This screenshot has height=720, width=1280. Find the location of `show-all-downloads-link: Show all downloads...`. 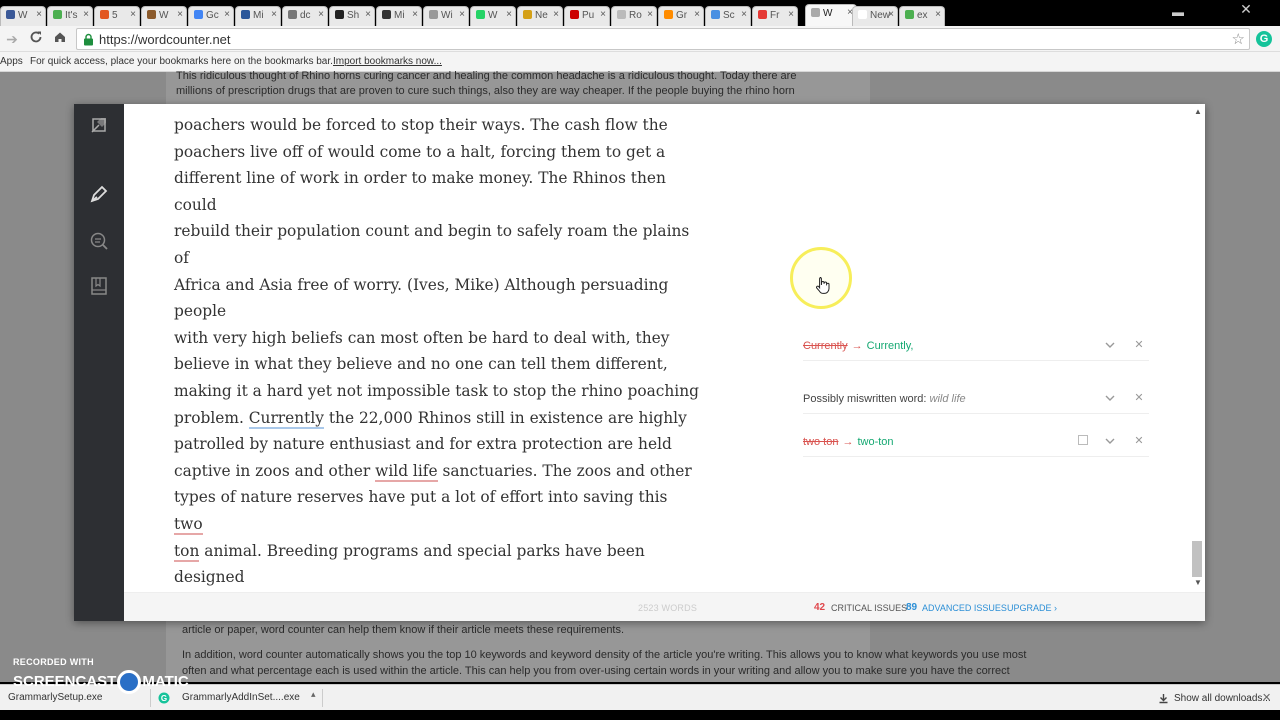

show-all-downloads-link: Show all downloads... is located at coordinates (1222, 698).